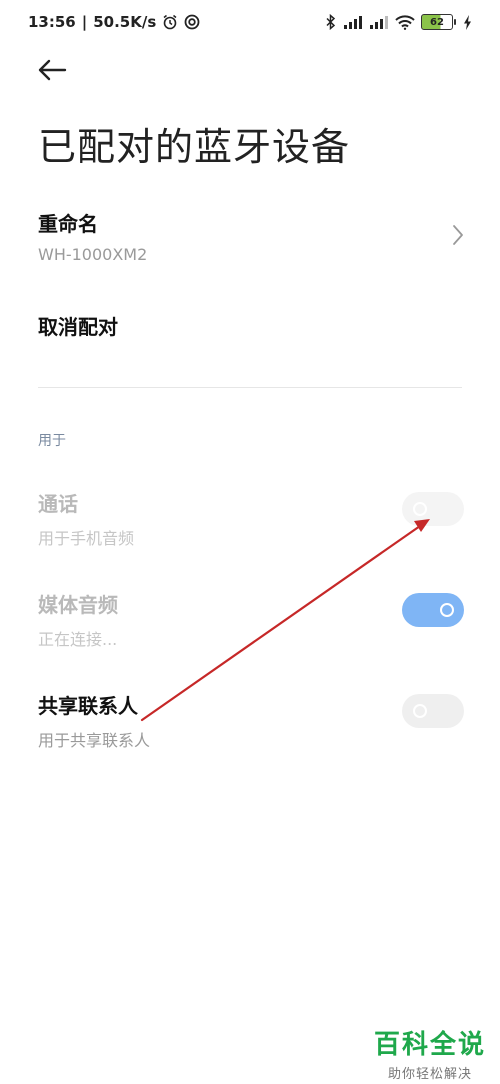 This screenshot has width=500, height=1084. I want to click on rename-row: 重命名 WH-1000XM2, so click(251, 236).